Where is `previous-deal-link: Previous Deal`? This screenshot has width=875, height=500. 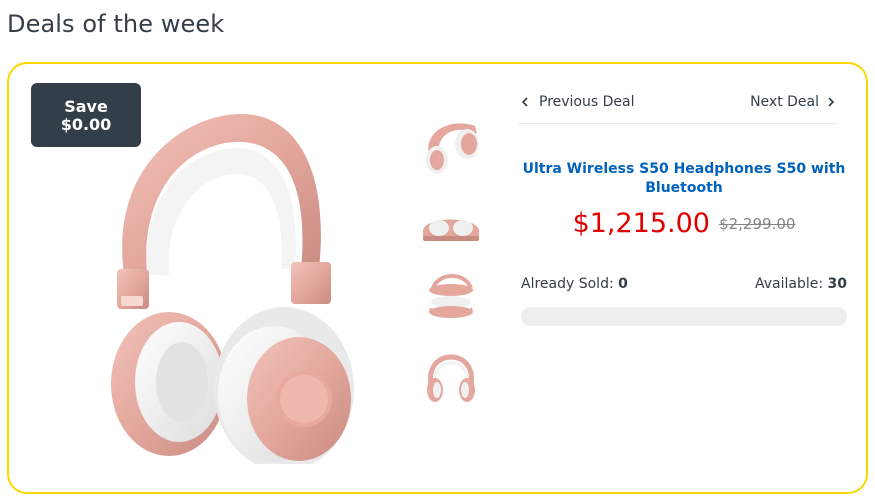 previous-deal-link: Previous Deal is located at coordinates (576, 102).